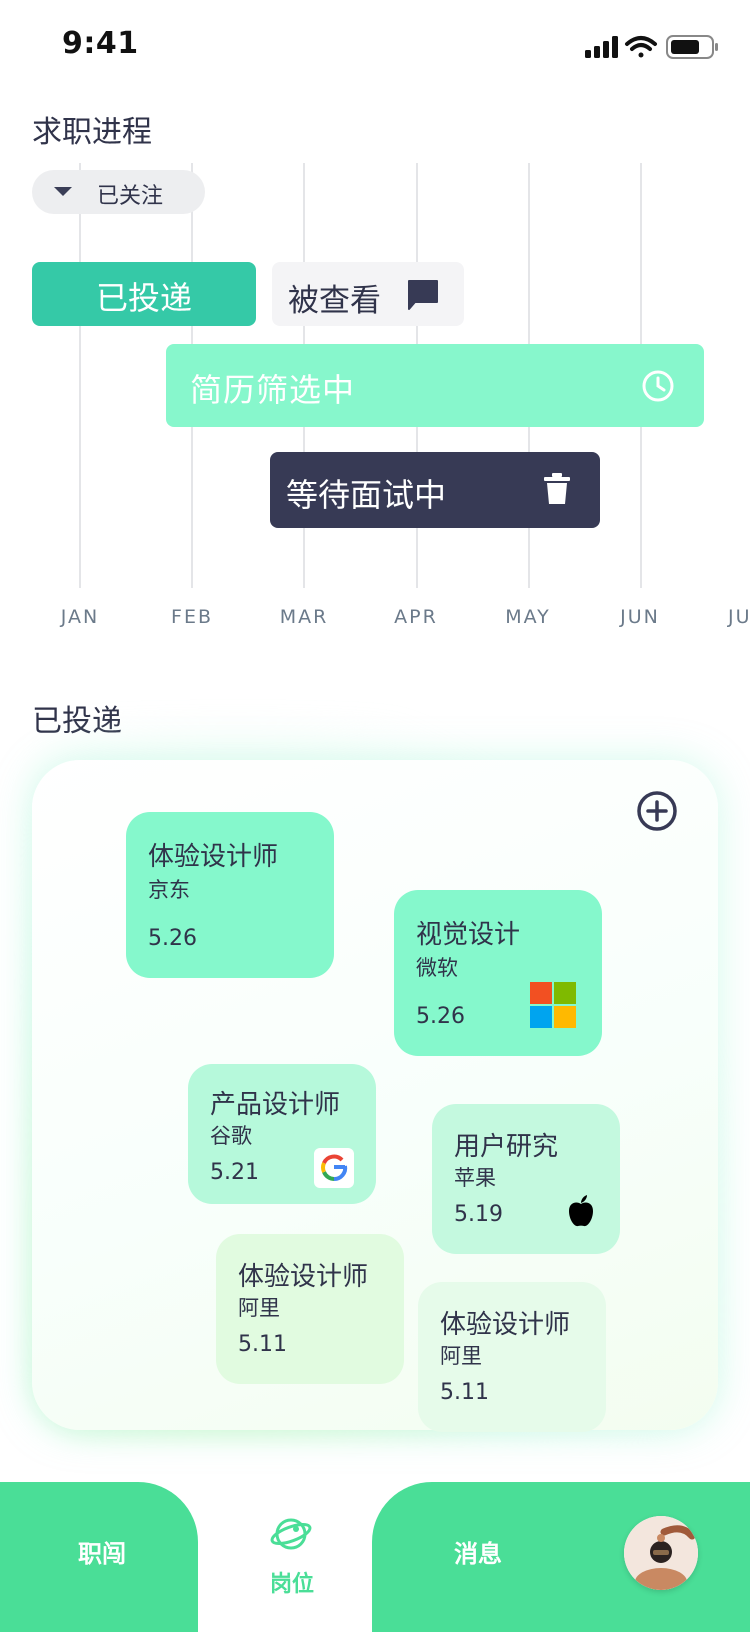 The height and width of the screenshot is (1632, 750). Describe the element at coordinates (553, 1005) in the screenshot. I see `microsoft-logo` at that location.